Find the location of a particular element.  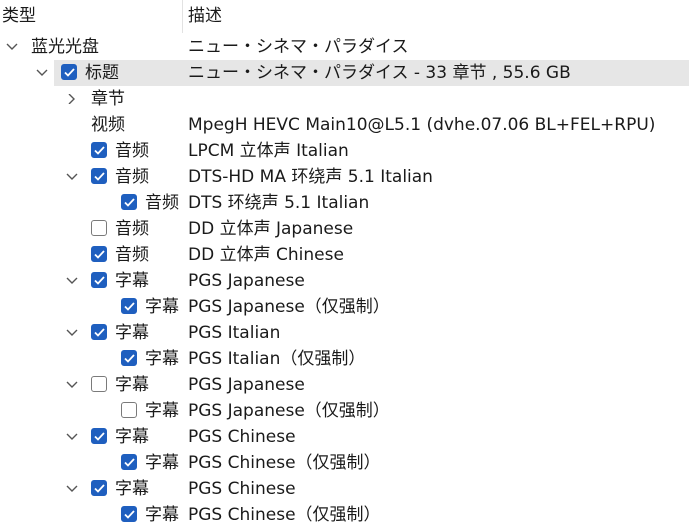

tree-row-type: 章节 is located at coordinates (108, 99).